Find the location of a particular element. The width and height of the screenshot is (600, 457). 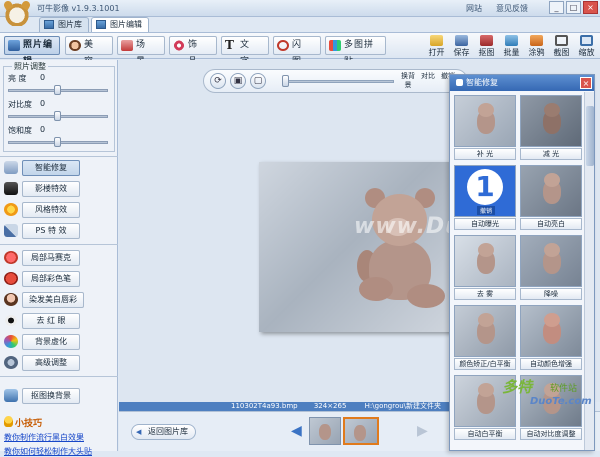

mosaic-button: 局部马赛克 is located at coordinates (51, 258).